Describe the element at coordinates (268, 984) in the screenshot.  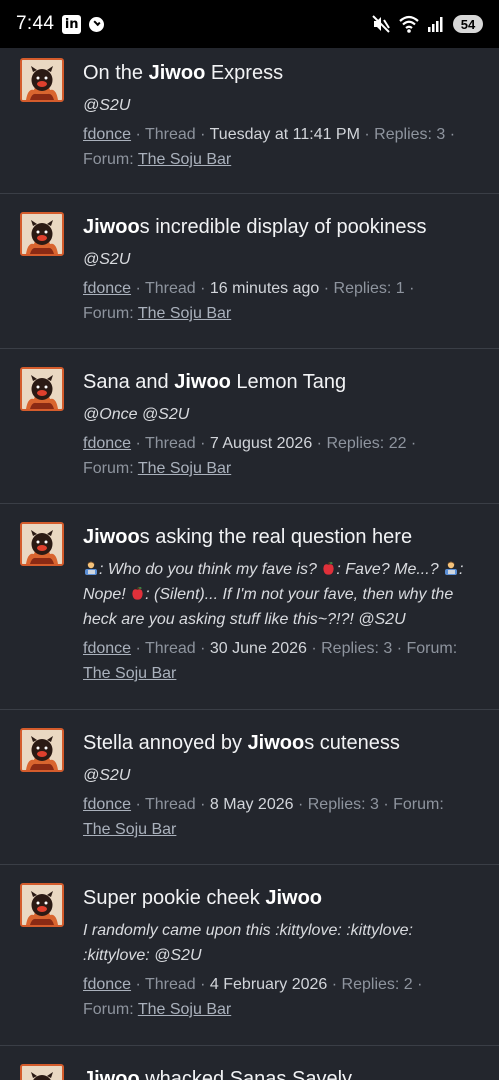
I see `thread-date: 4 February 2026` at that location.